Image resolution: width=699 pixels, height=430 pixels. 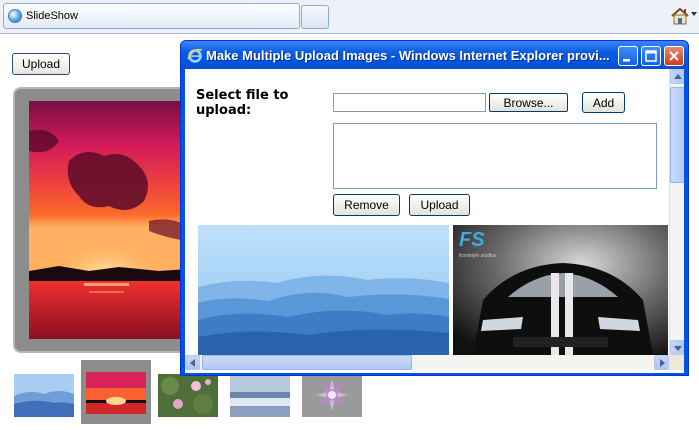 I want to click on thumbnail-sunset-image, so click(x=116, y=393).